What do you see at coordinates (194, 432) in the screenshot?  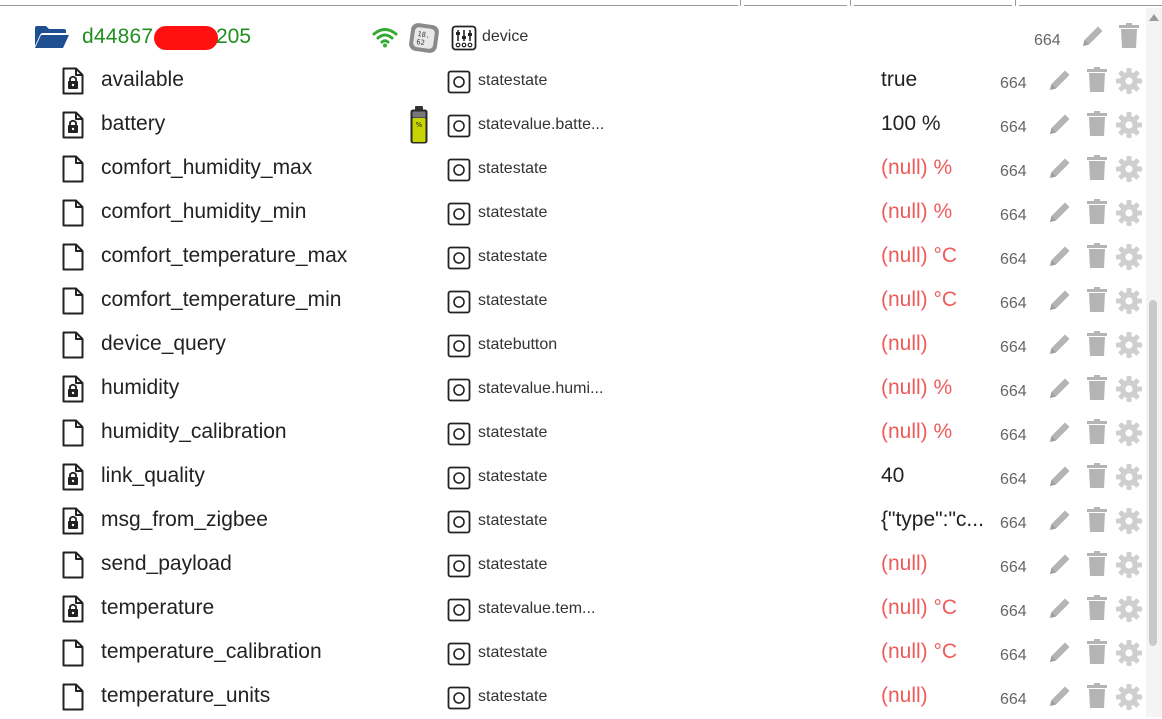 I see `state-name: humidity_calibration` at bounding box center [194, 432].